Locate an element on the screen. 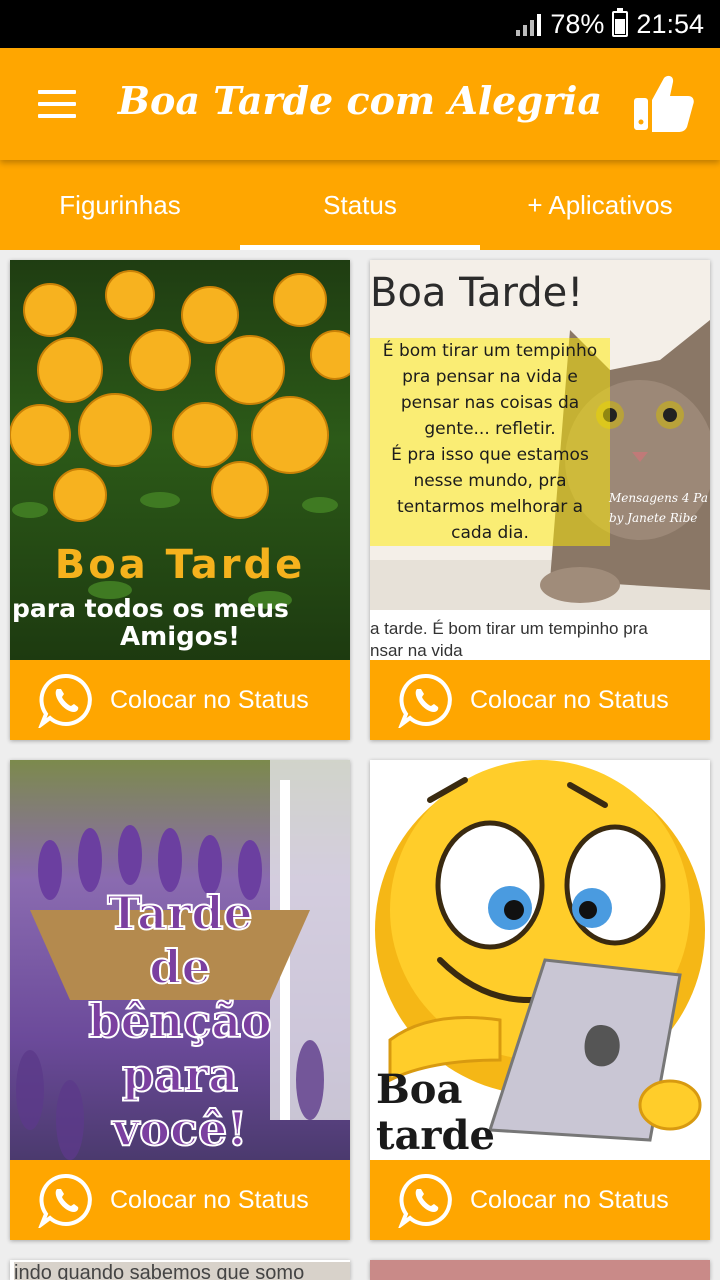  caption-line: você! is located at coordinates (180, 1129).